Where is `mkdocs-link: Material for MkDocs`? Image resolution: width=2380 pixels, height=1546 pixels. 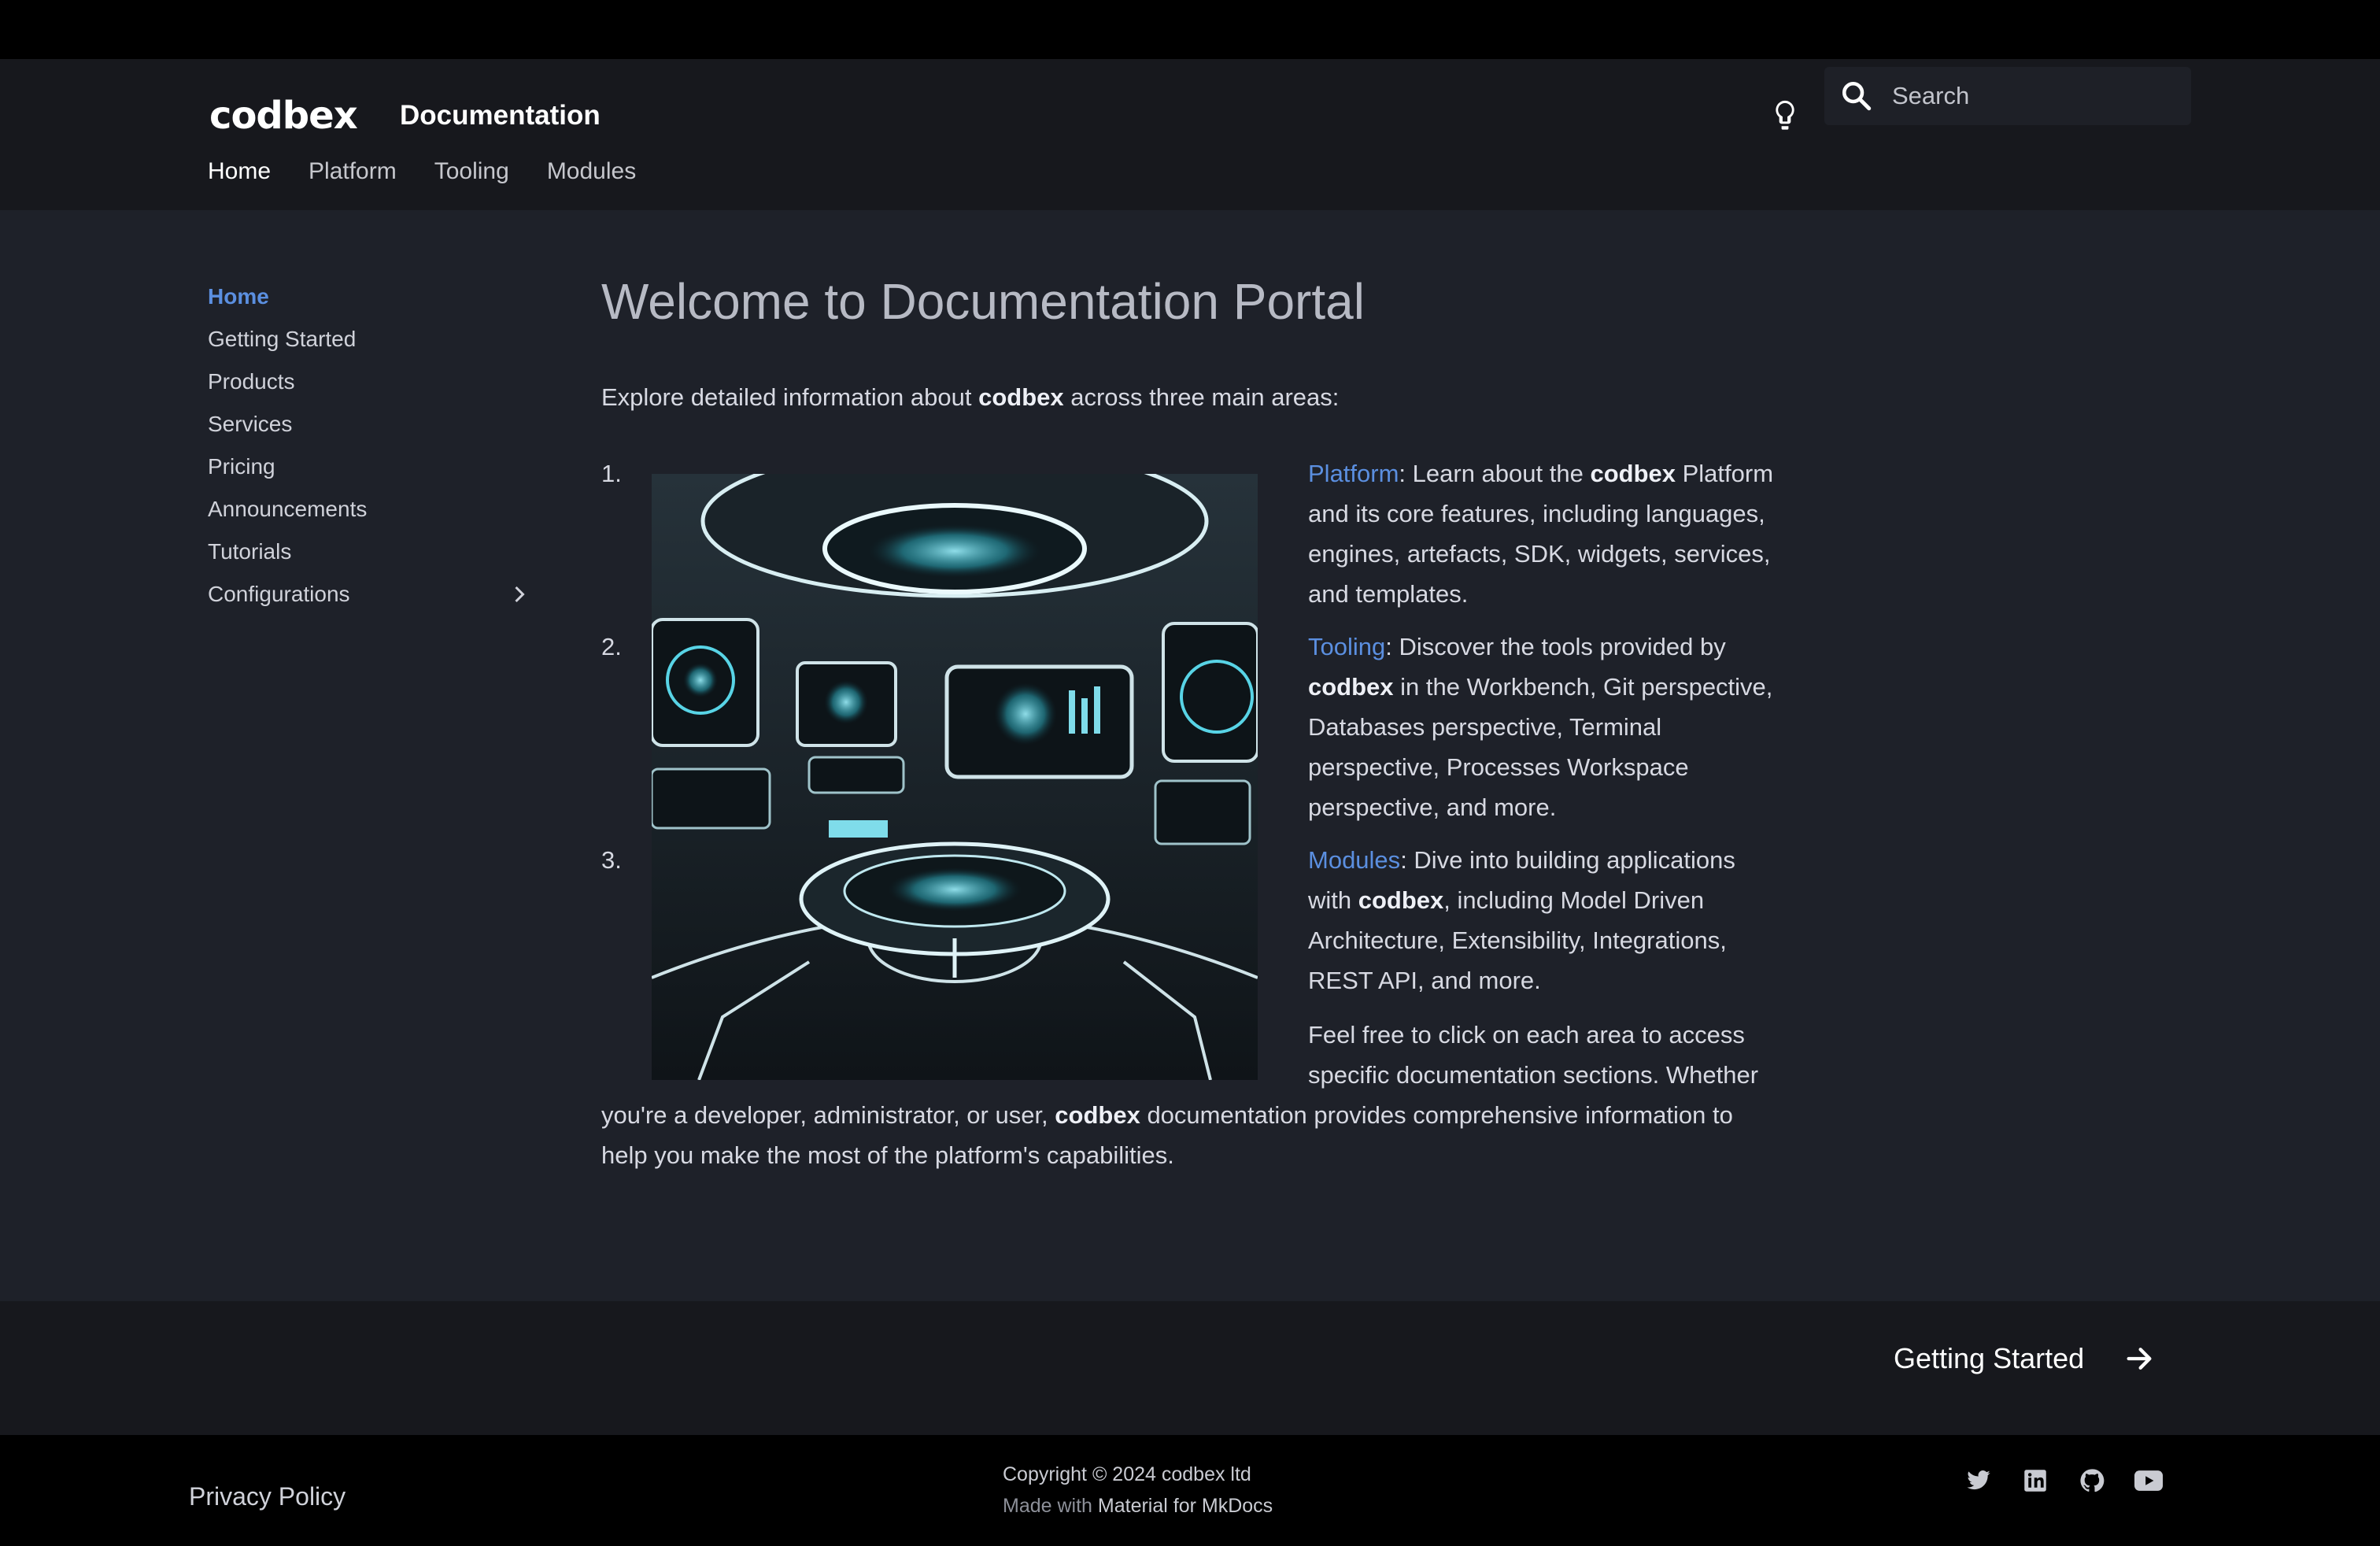
mkdocs-link: Material for MkDocs is located at coordinates (1185, 1506).